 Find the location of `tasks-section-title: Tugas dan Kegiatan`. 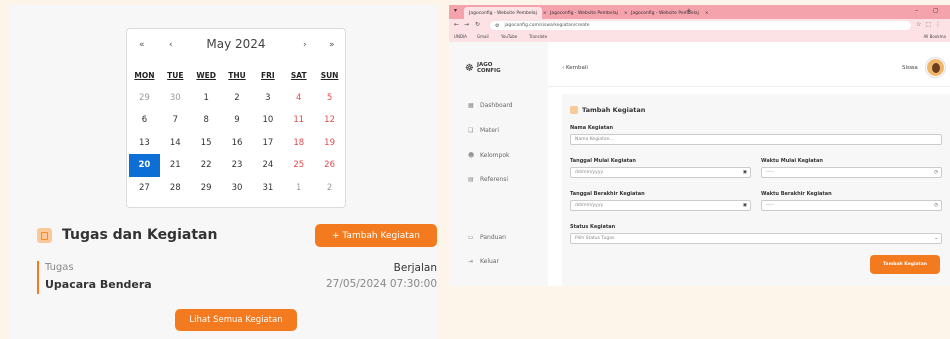

tasks-section-title: Tugas dan Kegiatan is located at coordinates (140, 235).